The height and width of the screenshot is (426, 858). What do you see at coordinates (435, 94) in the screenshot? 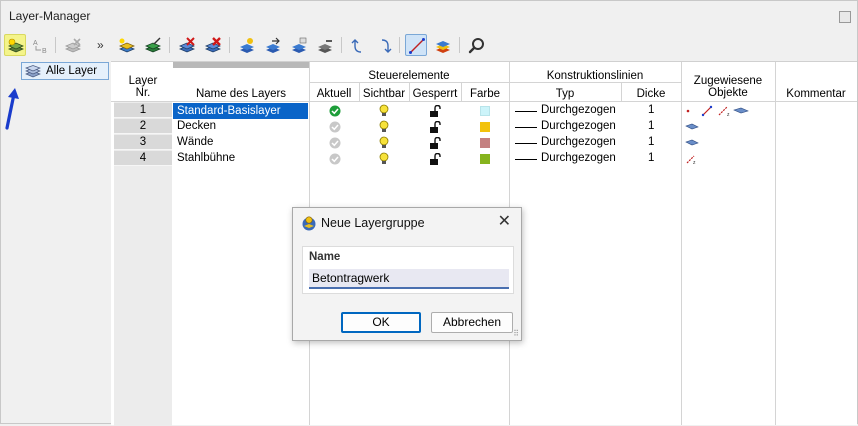
I see `col-gesperrt-header: Gesperrt` at bounding box center [435, 94].